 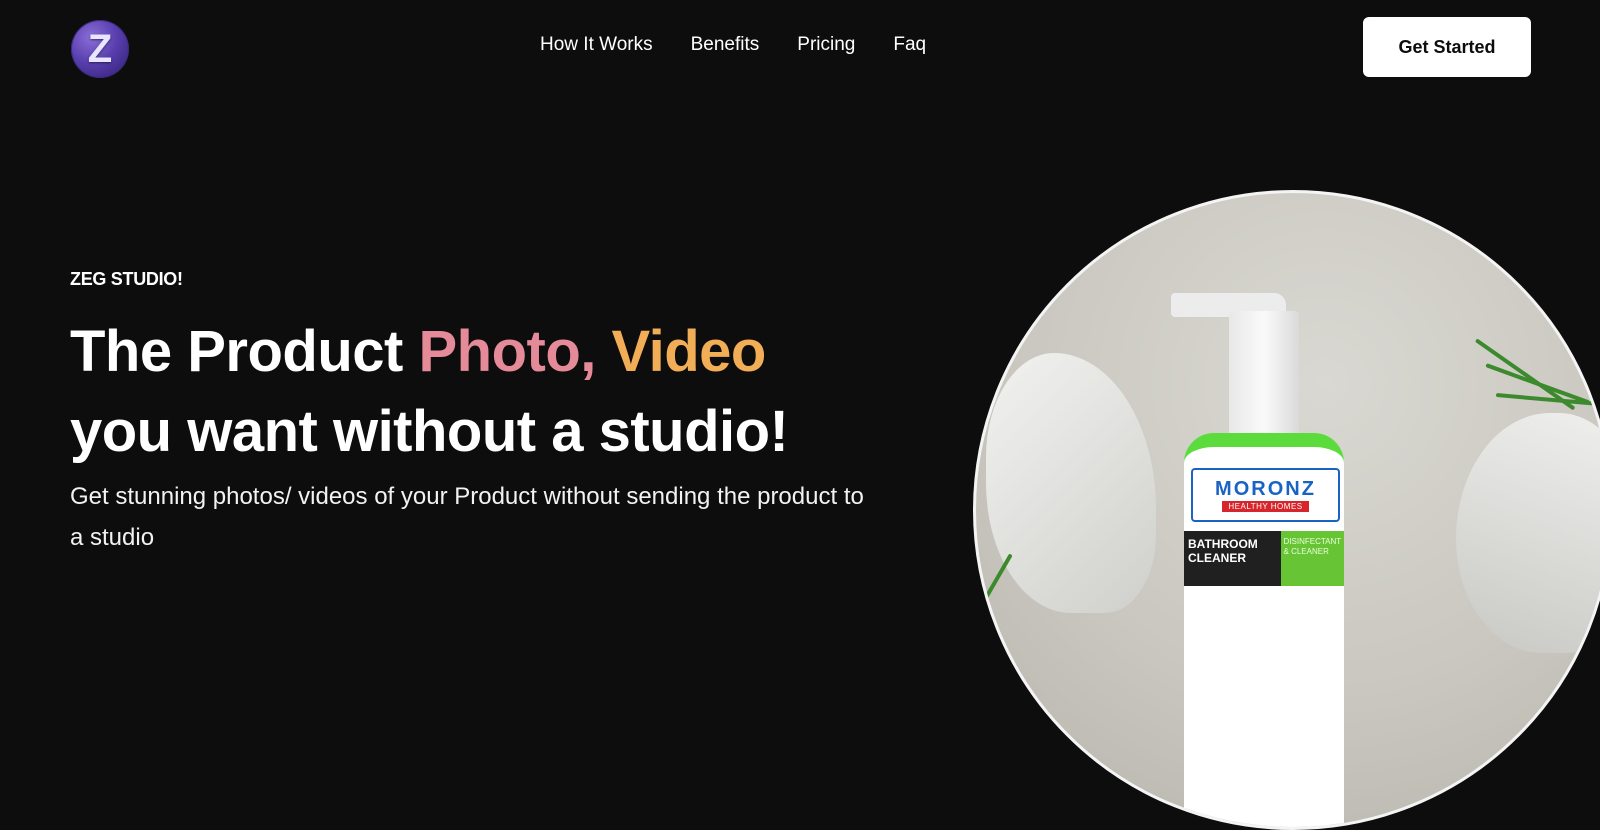 What do you see at coordinates (126, 279) in the screenshot?
I see `hero-eyebrow: ZEG STUDIO!` at bounding box center [126, 279].